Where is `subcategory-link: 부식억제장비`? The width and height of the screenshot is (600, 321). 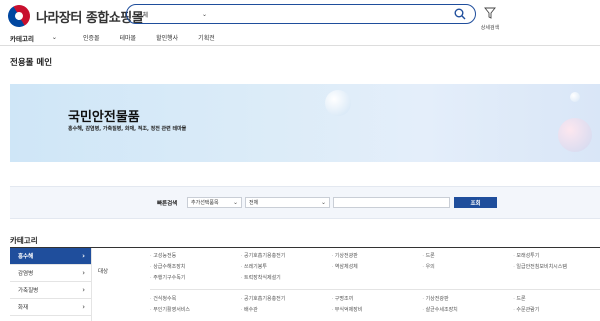
subcategory-link: 부식억제장비 is located at coordinates (375, 309).